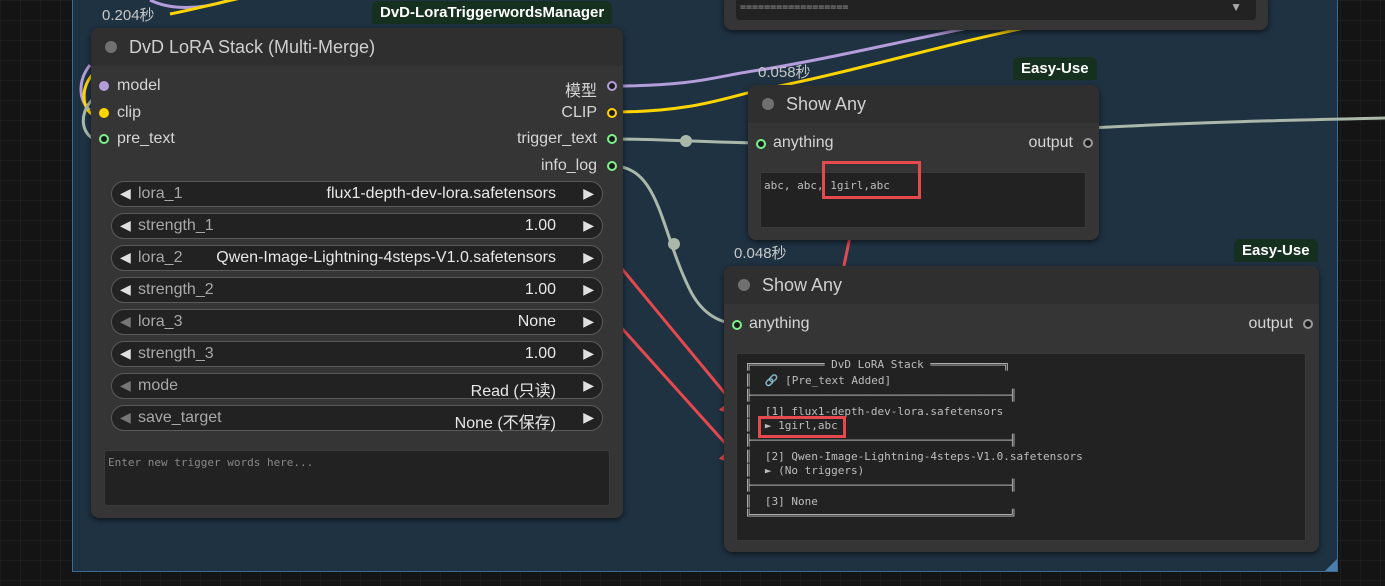 Image resolution: width=1385 pixels, height=586 pixels. I want to click on widget-save-target: ◀ save_target None (不保存) ▶, so click(357, 418).